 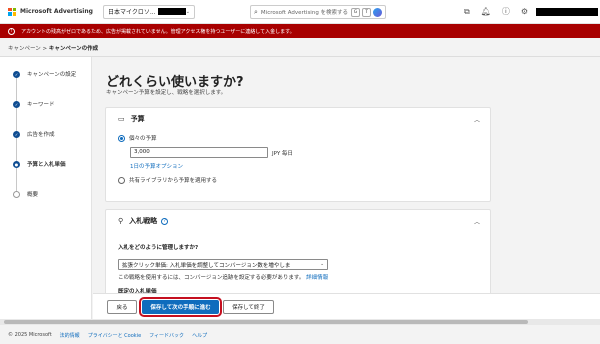 I want to click on settings-gear-icon: ⚙, so click(x=524, y=12).